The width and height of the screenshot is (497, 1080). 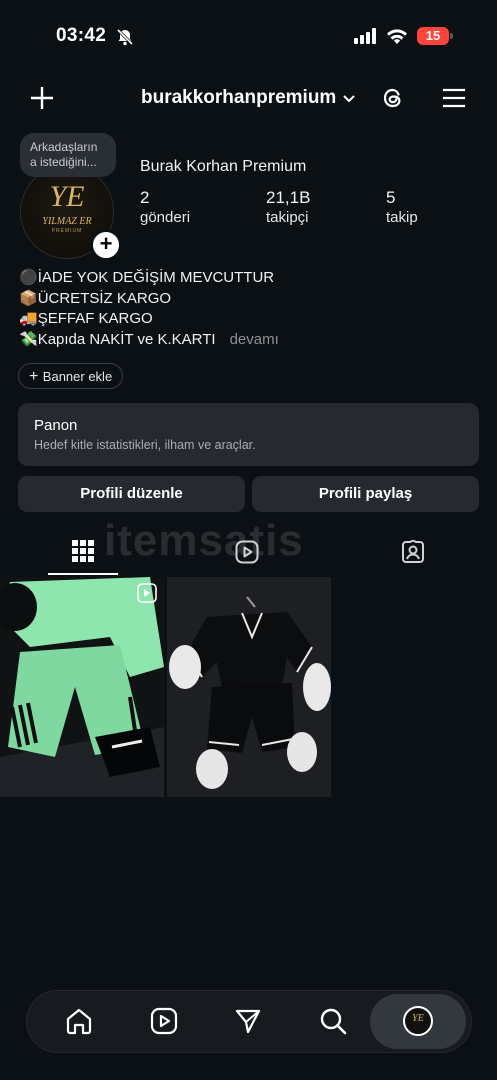 What do you see at coordinates (165, 217) in the screenshot?
I see `posts-label: gönderi` at bounding box center [165, 217].